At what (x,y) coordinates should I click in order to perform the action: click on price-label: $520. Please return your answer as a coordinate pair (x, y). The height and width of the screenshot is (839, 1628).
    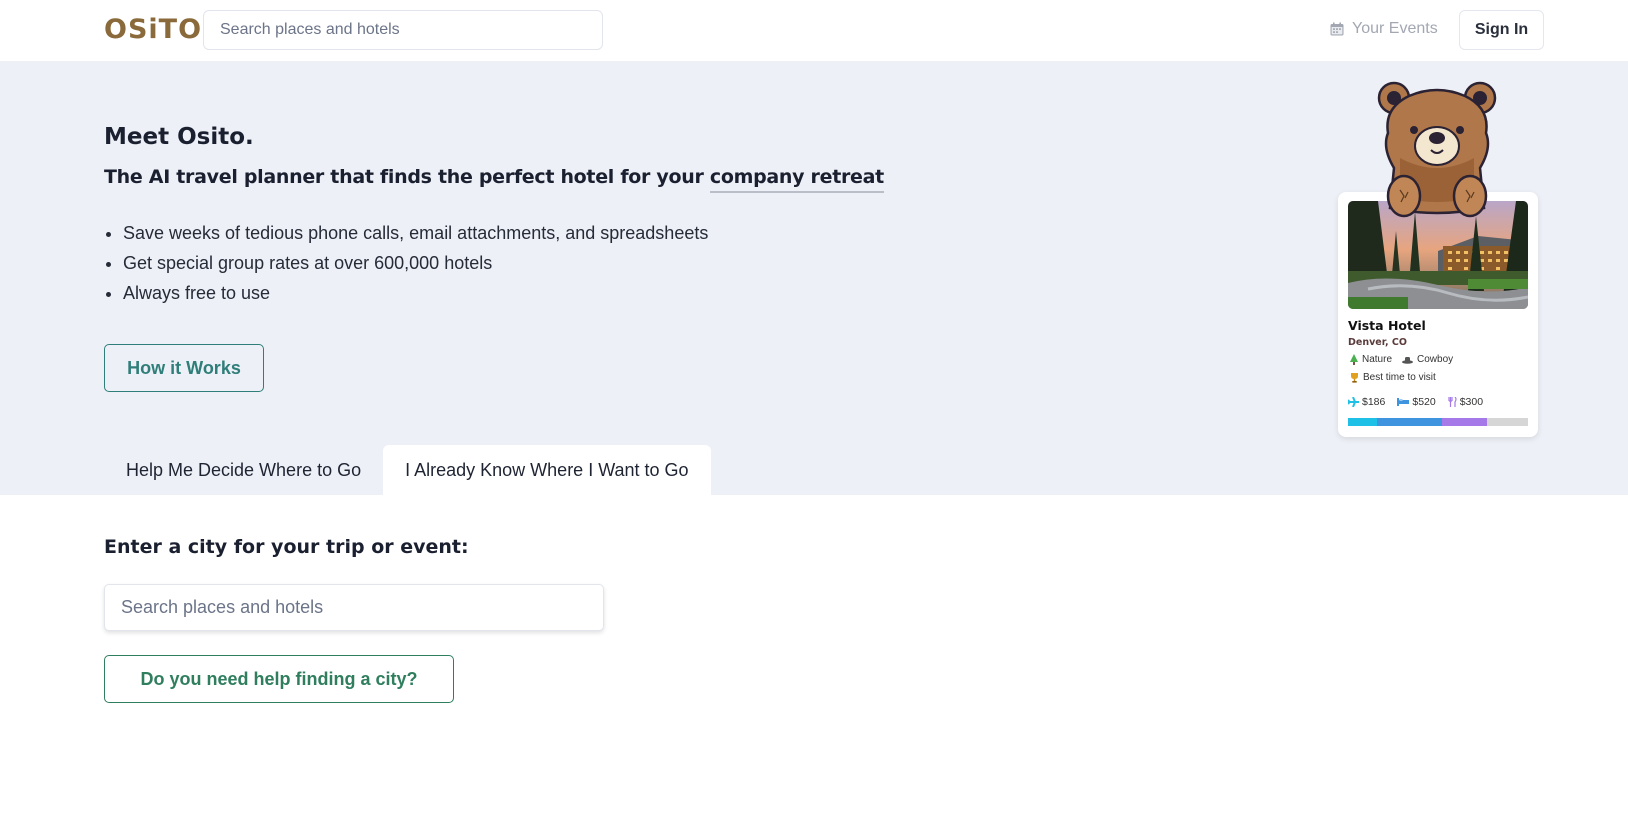
    Looking at the image, I should click on (1424, 402).